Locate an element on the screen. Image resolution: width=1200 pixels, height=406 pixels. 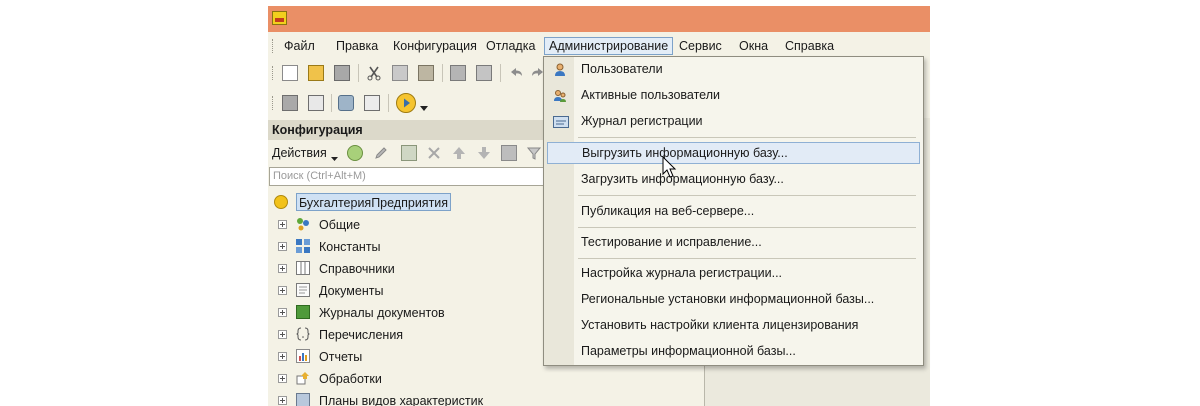
filter-icon is located at coordinates (534, 153).